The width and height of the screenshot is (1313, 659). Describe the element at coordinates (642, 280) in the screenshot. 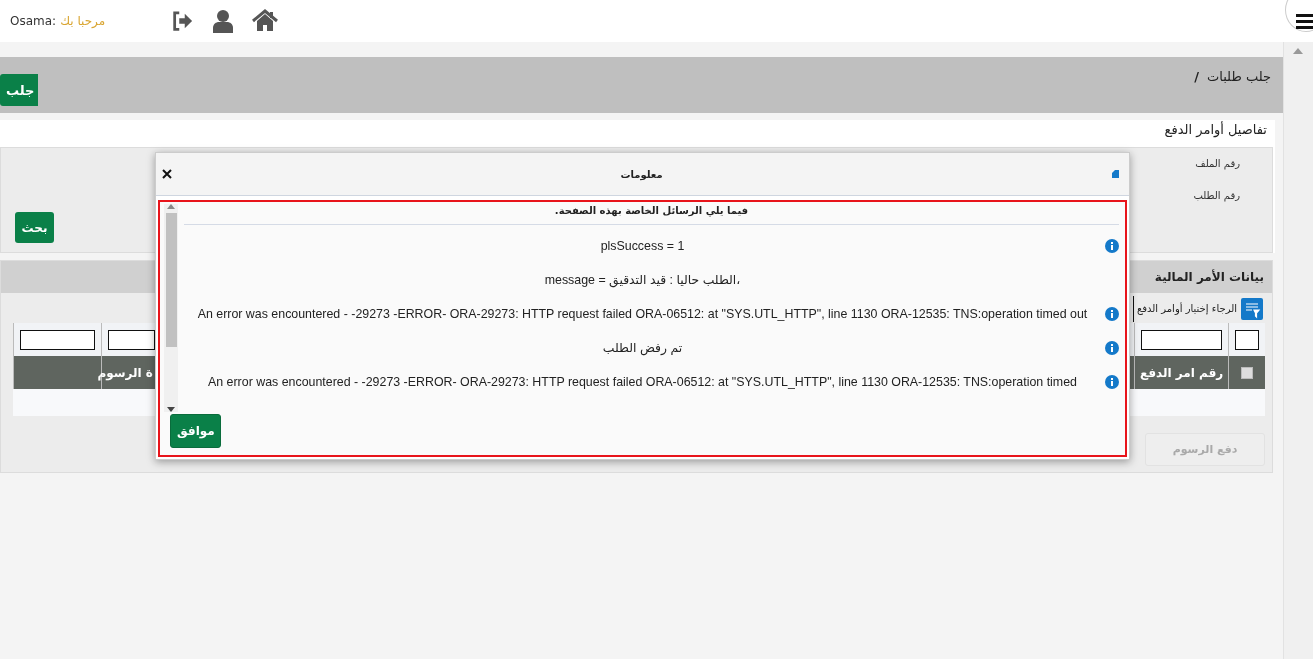

I see `message-text: message = الطلب حاليا : قيد التدقيق،` at that location.